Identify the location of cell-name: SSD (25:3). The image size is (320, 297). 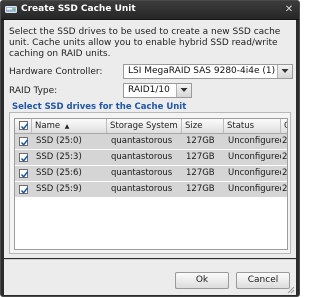
(59, 157).